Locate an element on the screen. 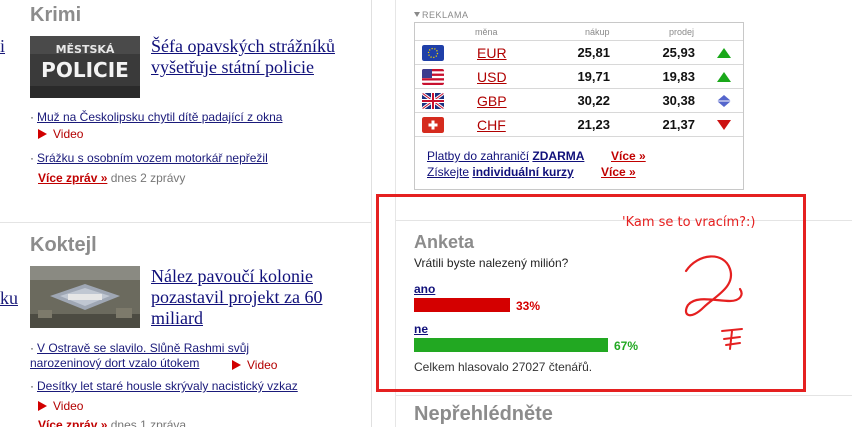 The height and width of the screenshot is (427, 852). cut-off-link: ku is located at coordinates (9, 298).